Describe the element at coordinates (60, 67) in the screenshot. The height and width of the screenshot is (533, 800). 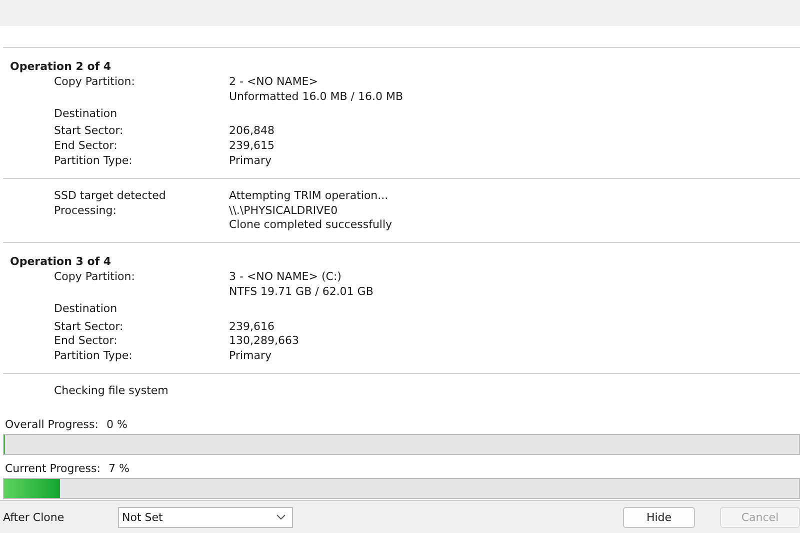
I see `operation-title: Operation 2 of 4` at that location.